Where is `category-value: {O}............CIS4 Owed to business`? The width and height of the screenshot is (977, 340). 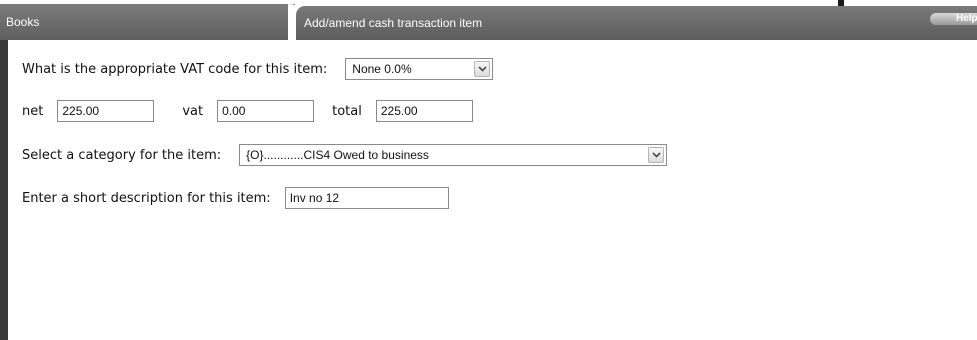 category-value: {O}............CIS4 Owed to business is located at coordinates (337, 155).